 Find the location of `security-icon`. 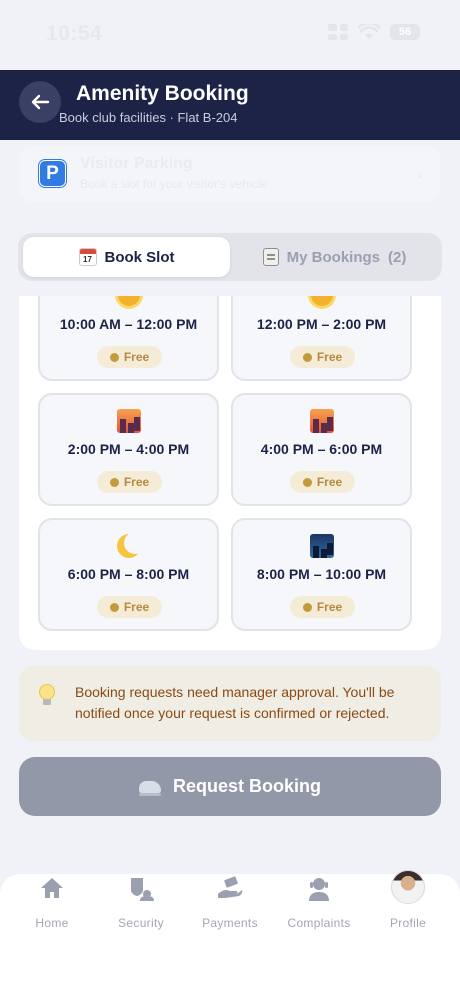

security-icon is located at coordinates (142, 889).